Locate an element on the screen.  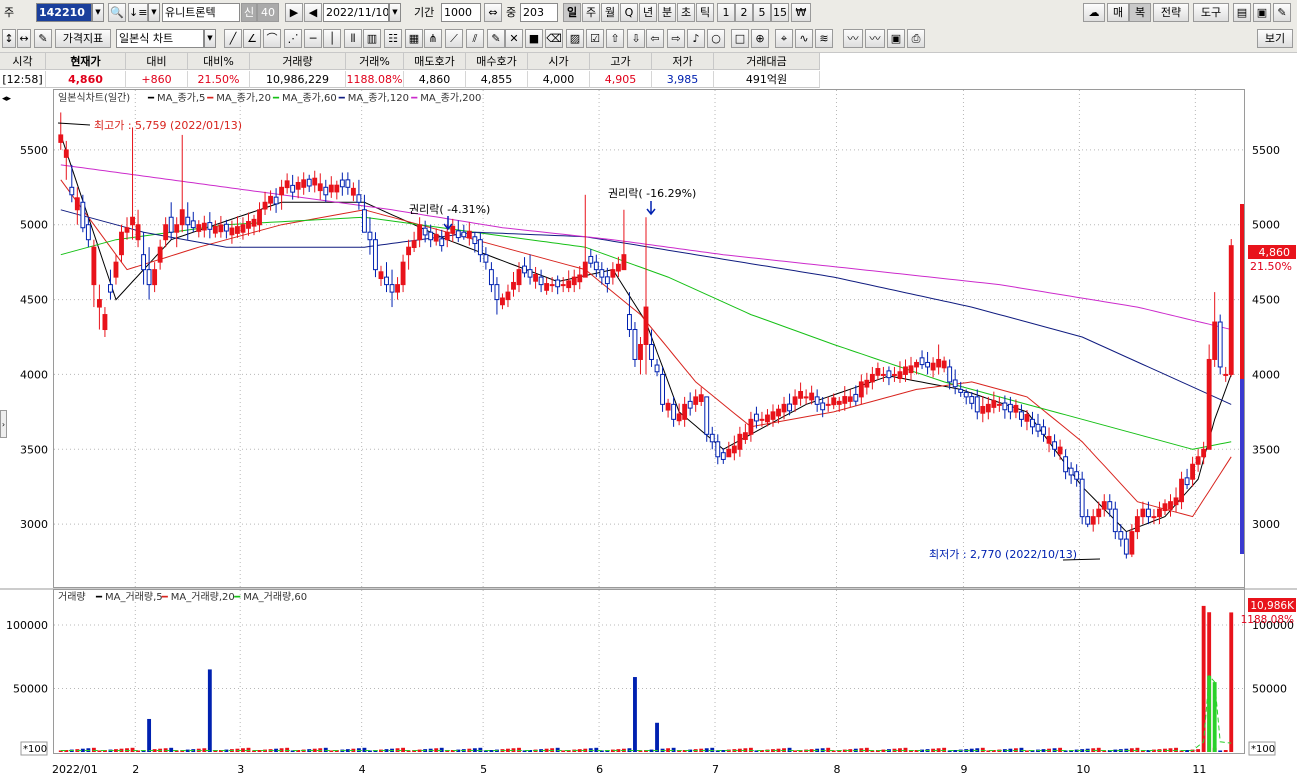
hline-icon: ─ is located at coordinates (313, 38).